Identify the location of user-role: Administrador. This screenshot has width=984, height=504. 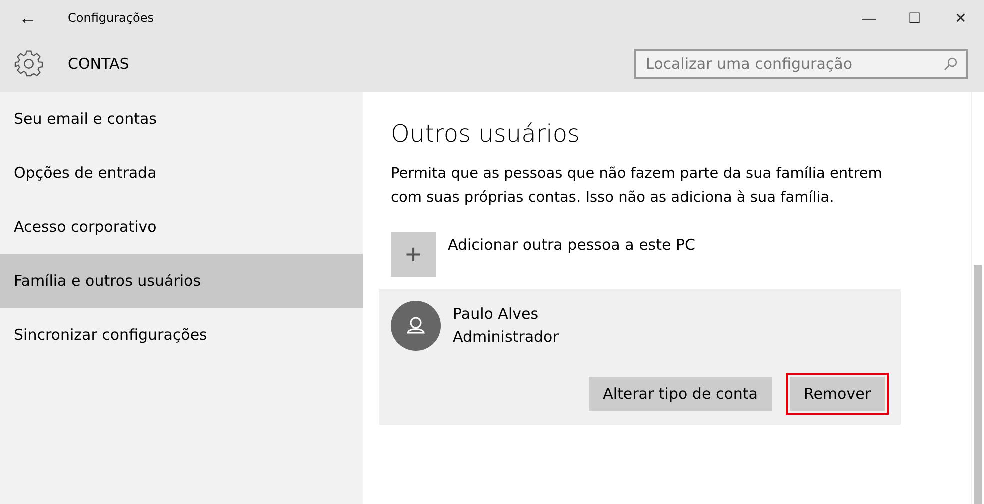
(506, 337).